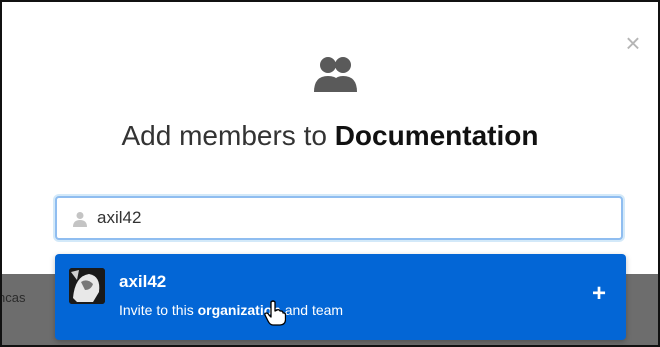  Describe the element at coordinates (13, 297) in the screenshot. I see `backdrop-partial-text: ncas` at that location.